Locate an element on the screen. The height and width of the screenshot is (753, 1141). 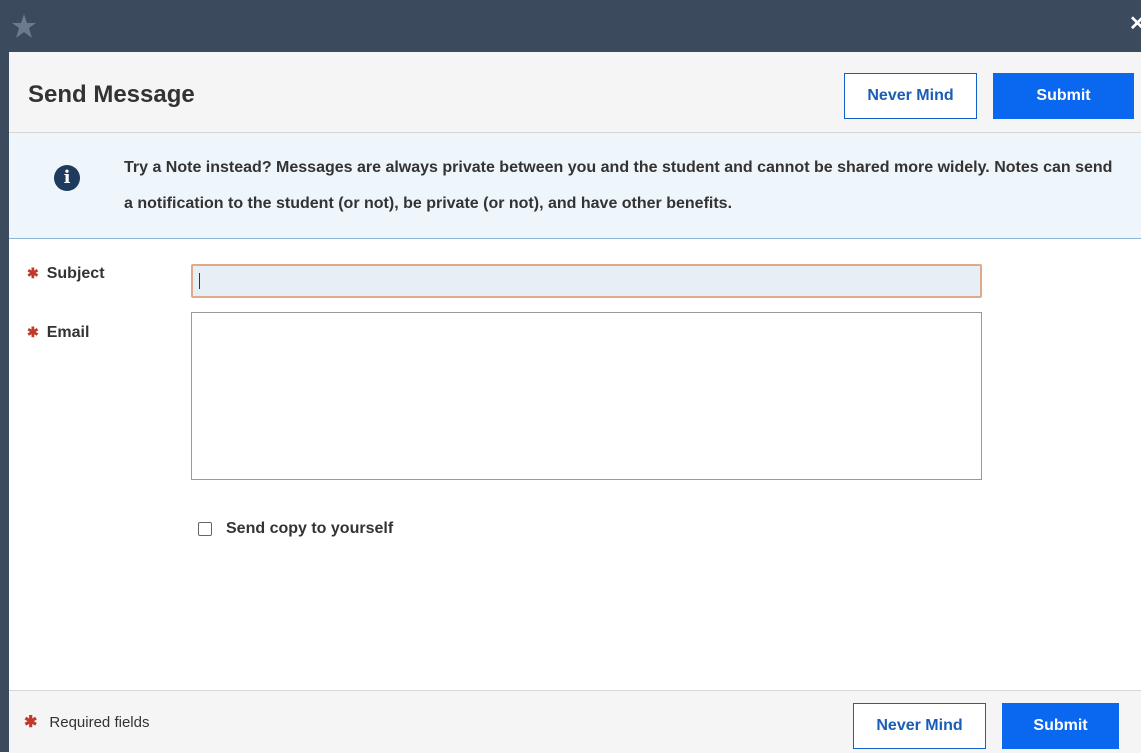
subject-label-text: Subject is located at coordinates (75, 273).